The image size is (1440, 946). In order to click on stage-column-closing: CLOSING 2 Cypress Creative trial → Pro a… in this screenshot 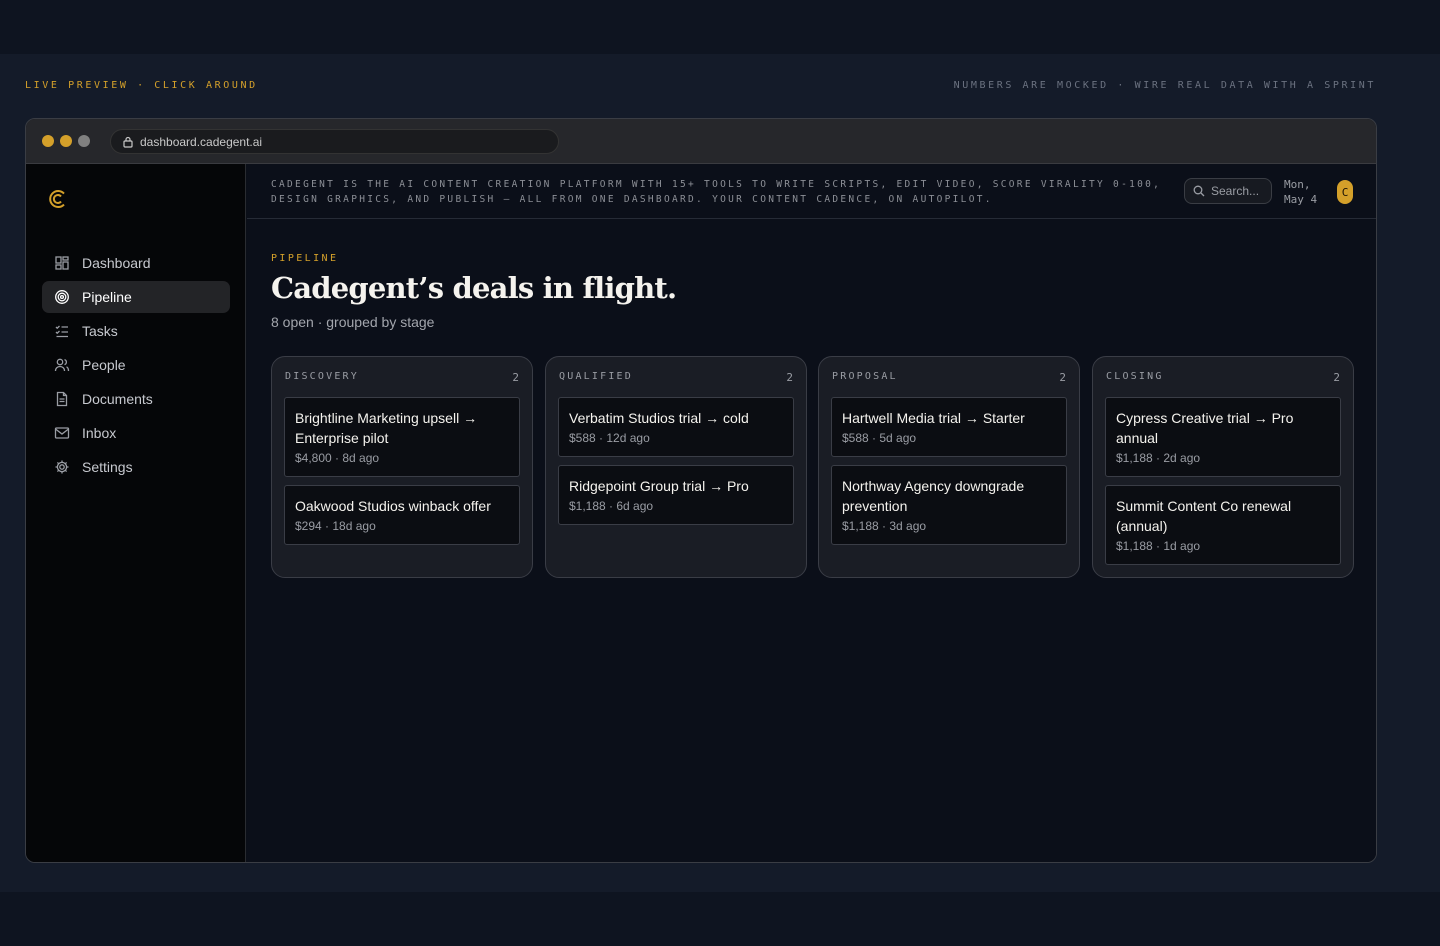, I will do `click(1223, 467)`.